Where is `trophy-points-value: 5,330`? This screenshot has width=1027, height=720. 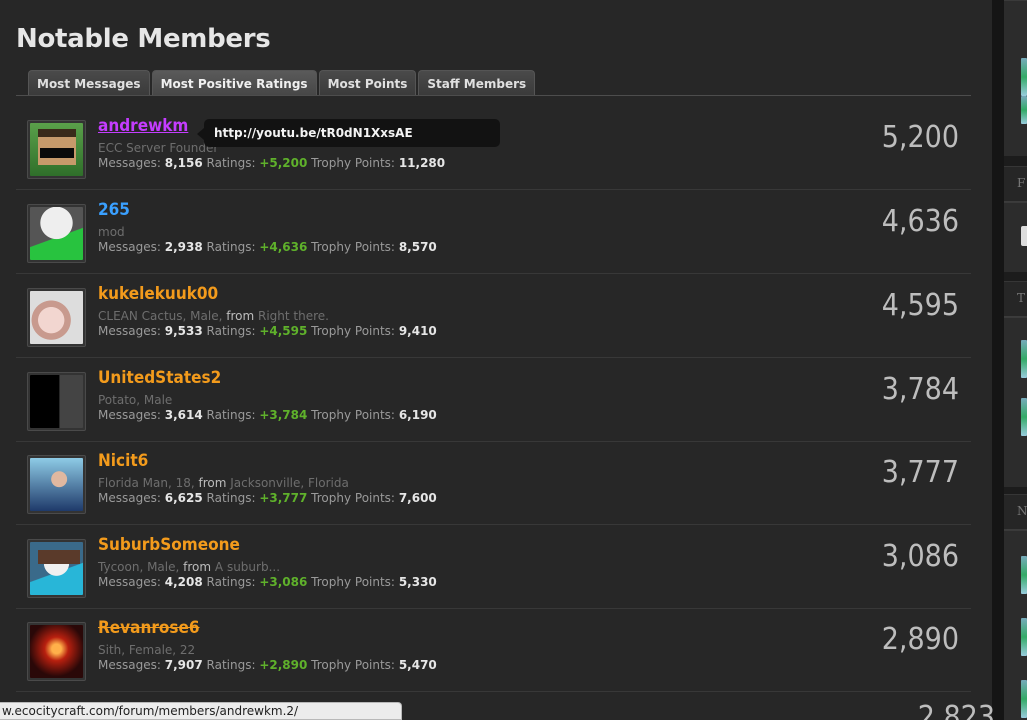
trophy-points-value: 5,330 is located at coordinates (417, 582).